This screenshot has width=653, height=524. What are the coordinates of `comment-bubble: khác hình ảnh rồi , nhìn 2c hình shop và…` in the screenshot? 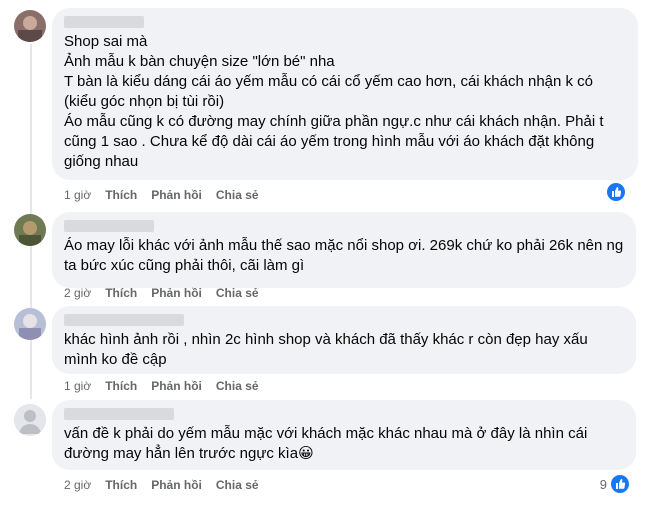 It's located at (344, 340).